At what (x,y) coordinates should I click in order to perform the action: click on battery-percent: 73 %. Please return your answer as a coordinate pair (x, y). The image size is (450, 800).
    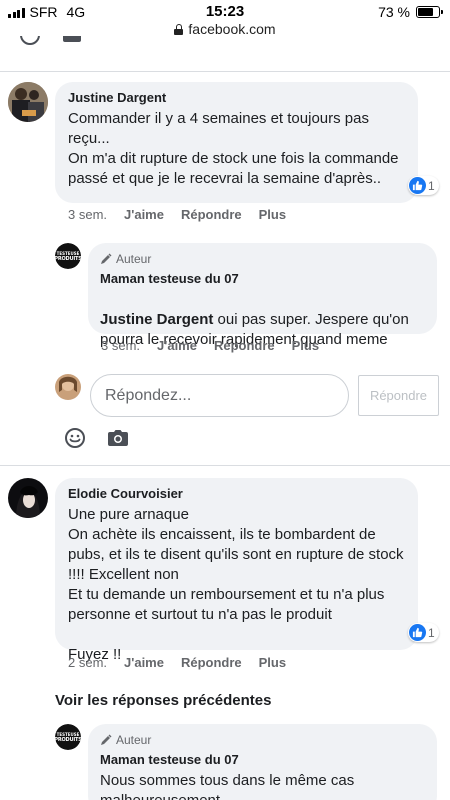
    Looking at the image, I should click on (394, 12).